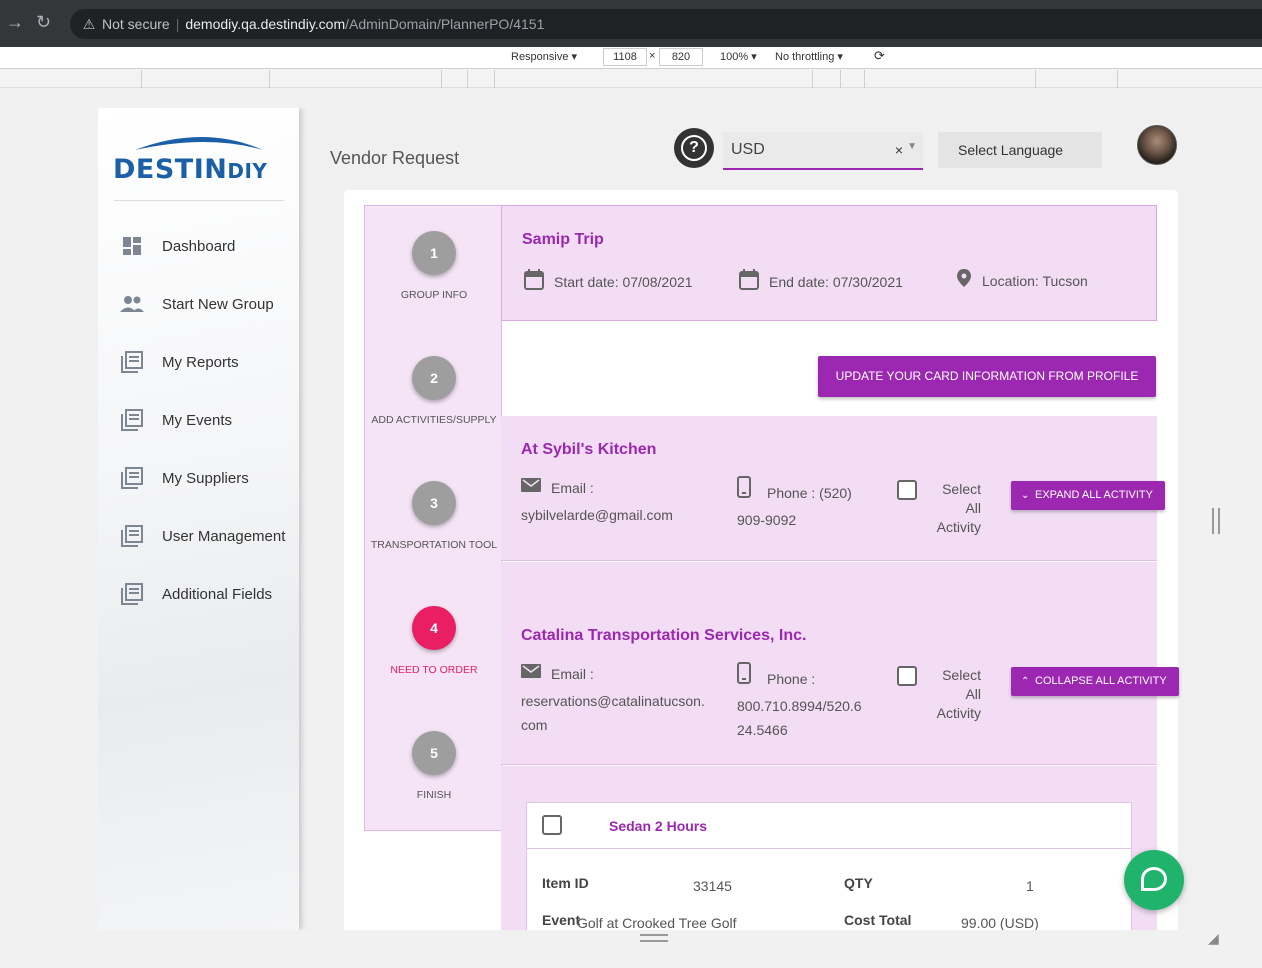 This screenshot has height=968, width=1262. I want to click on avatar, so click(1157, 145).